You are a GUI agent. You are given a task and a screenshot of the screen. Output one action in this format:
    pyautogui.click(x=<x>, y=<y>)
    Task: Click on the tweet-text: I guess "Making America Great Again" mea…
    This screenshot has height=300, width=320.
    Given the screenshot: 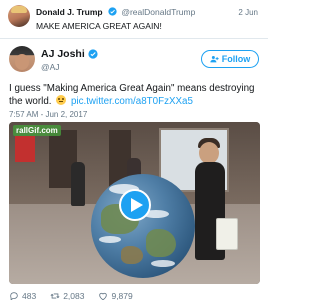 What is the action you would take?
    pyautogui.click(x=135, y=95)
    